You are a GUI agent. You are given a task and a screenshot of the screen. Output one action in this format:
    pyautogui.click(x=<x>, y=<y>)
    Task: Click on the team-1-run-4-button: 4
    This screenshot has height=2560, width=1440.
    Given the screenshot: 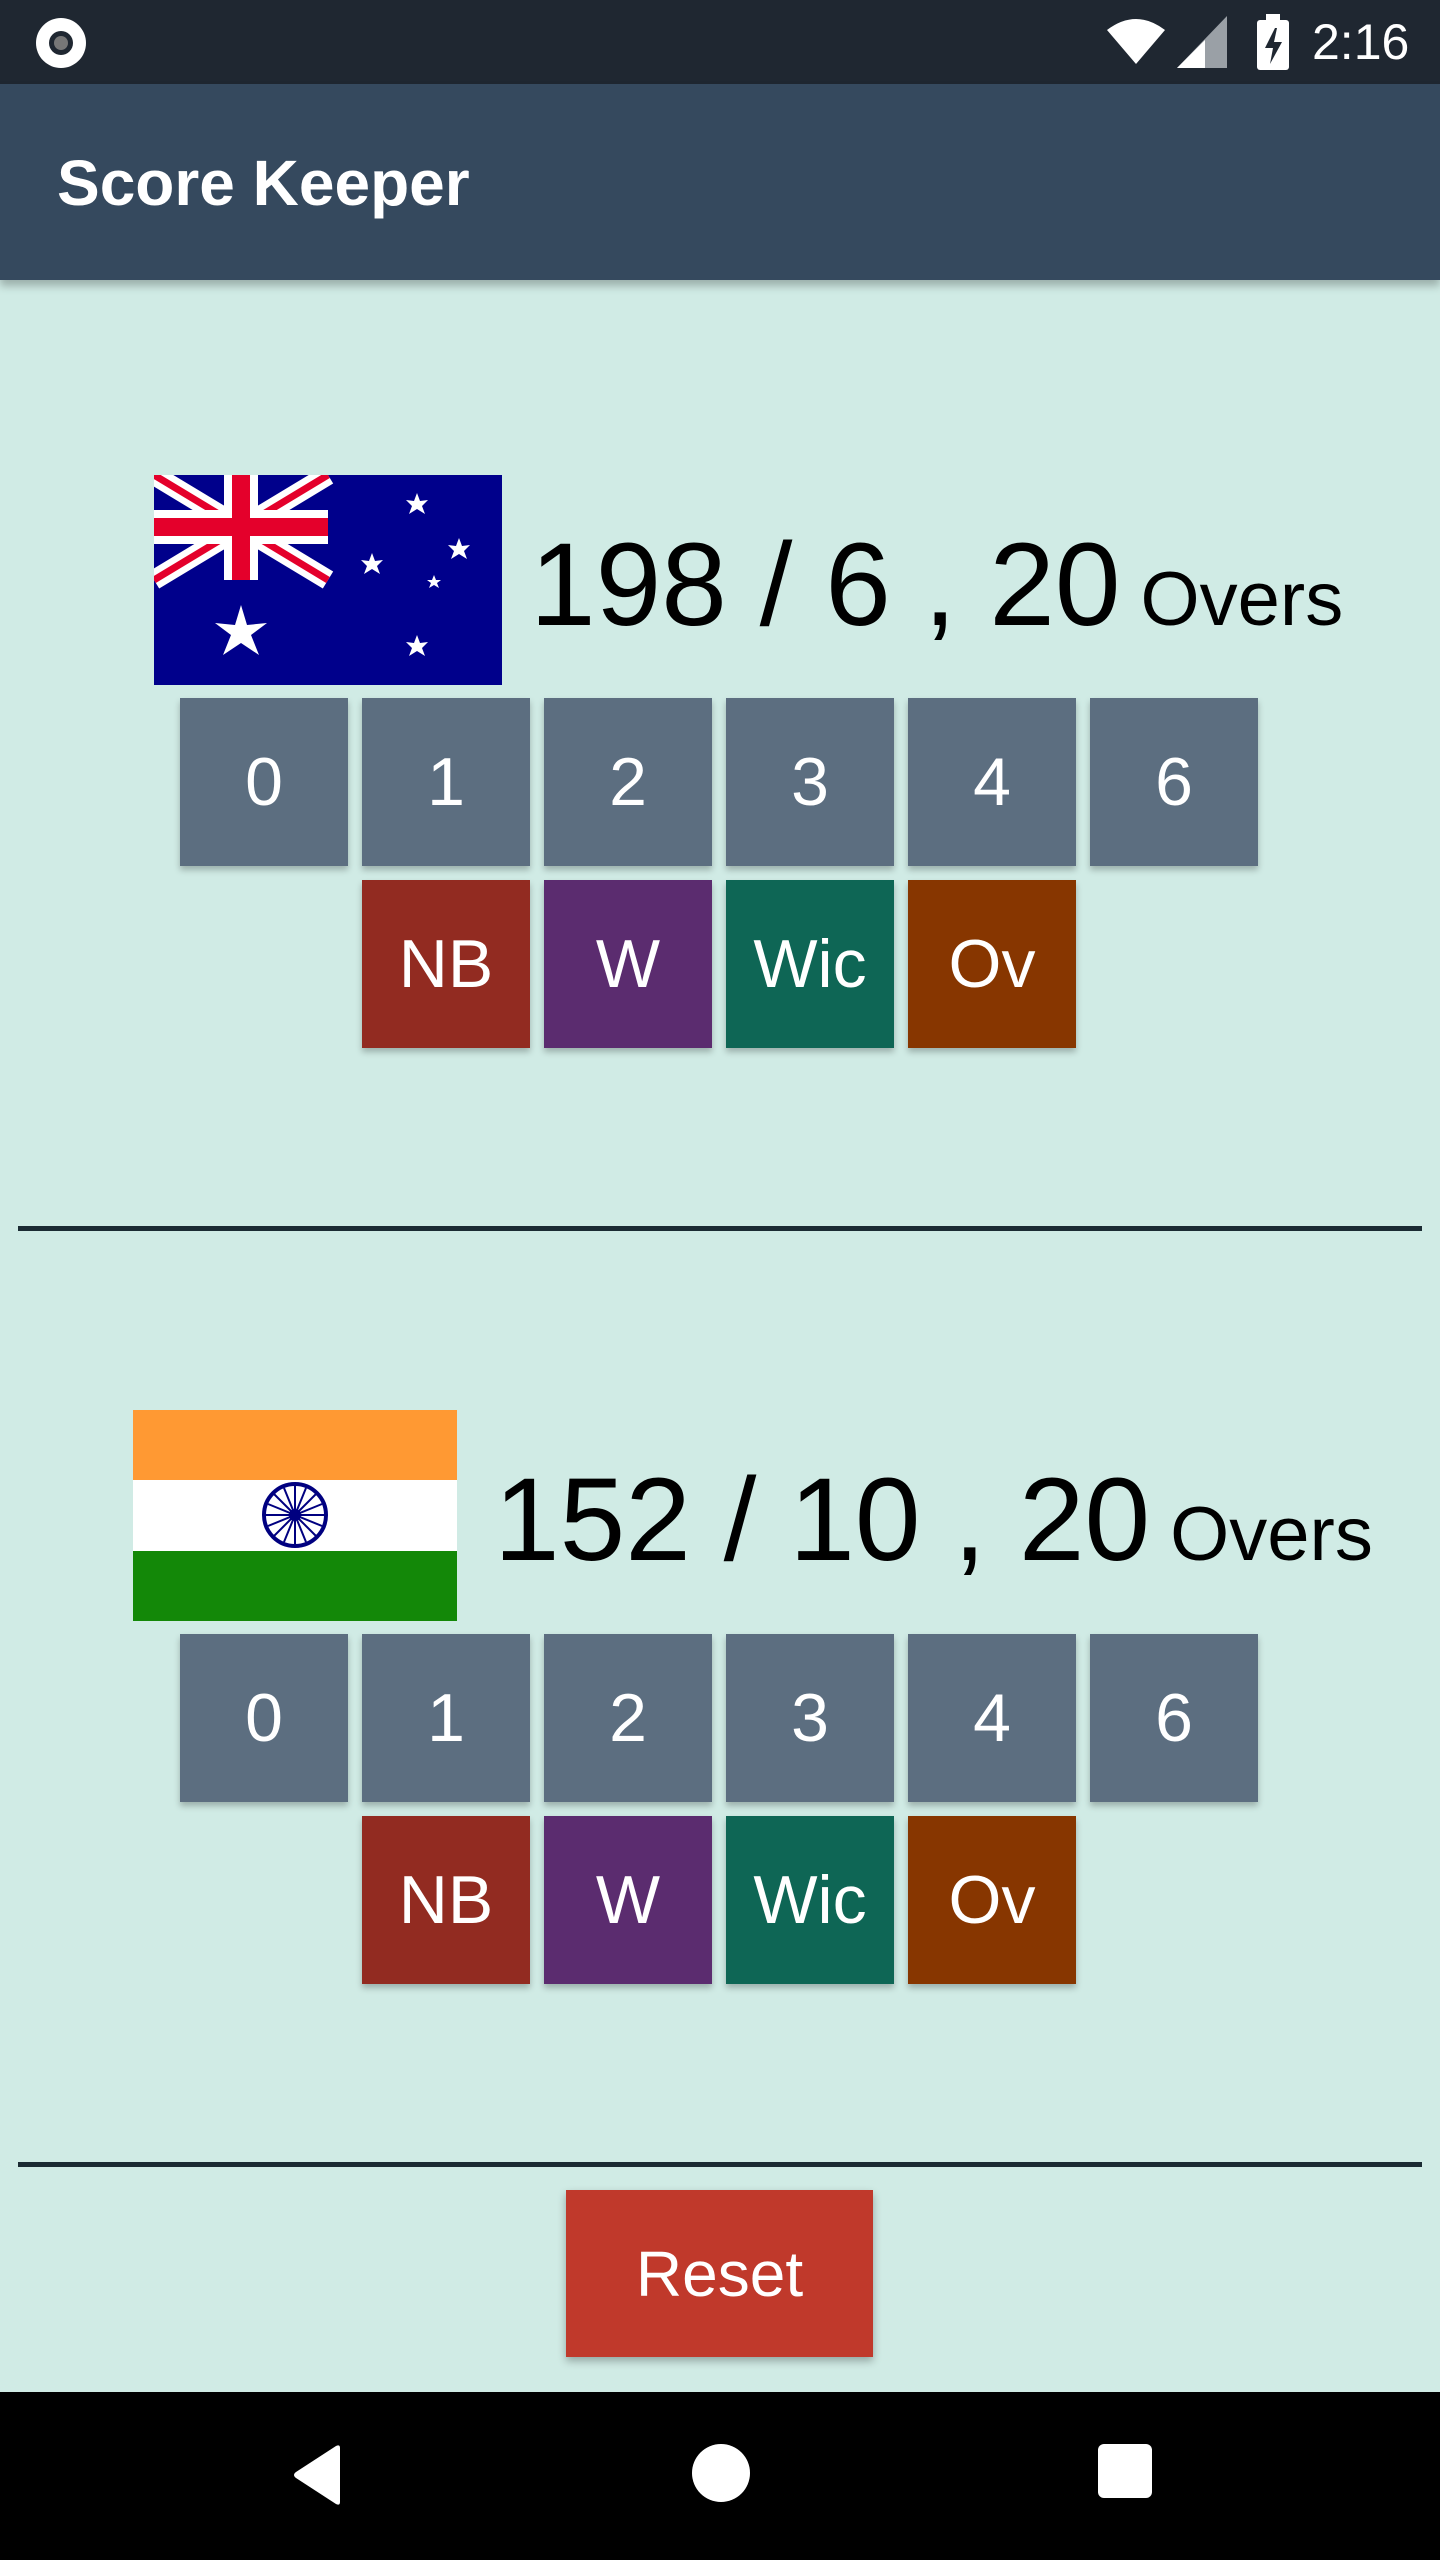 What is the action you would take?
    pyautogui.click(x=992, y=782)
    